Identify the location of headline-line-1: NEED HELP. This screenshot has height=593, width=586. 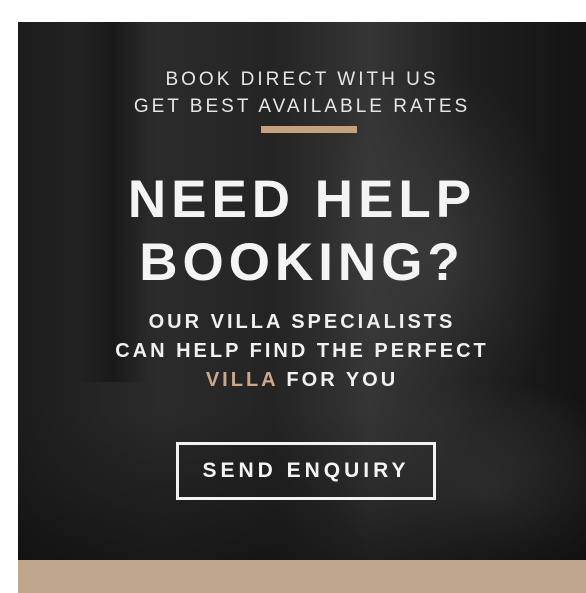
(302, 199).